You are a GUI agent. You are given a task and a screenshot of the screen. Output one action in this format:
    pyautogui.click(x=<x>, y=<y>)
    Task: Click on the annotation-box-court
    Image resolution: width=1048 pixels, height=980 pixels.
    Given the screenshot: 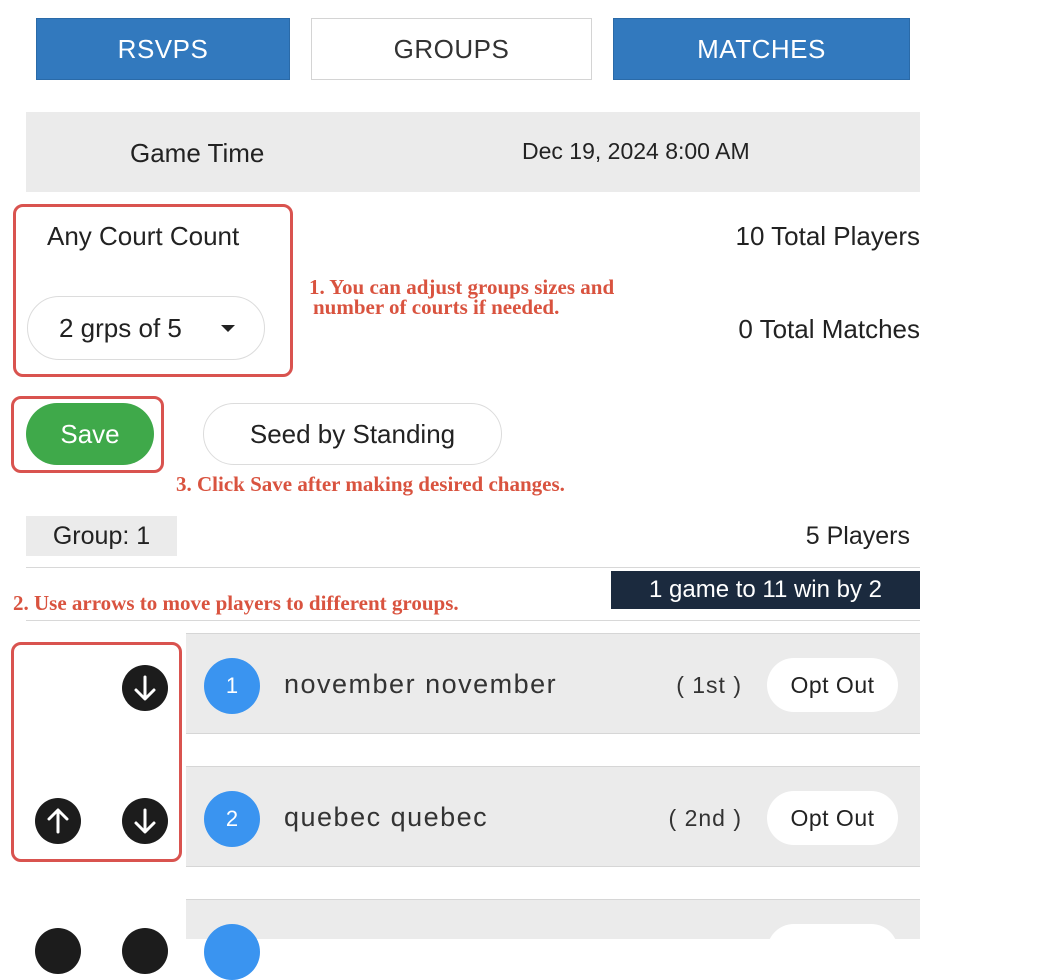 What is the action you would take?
    pyautogui.click(x=153, y=290)
    